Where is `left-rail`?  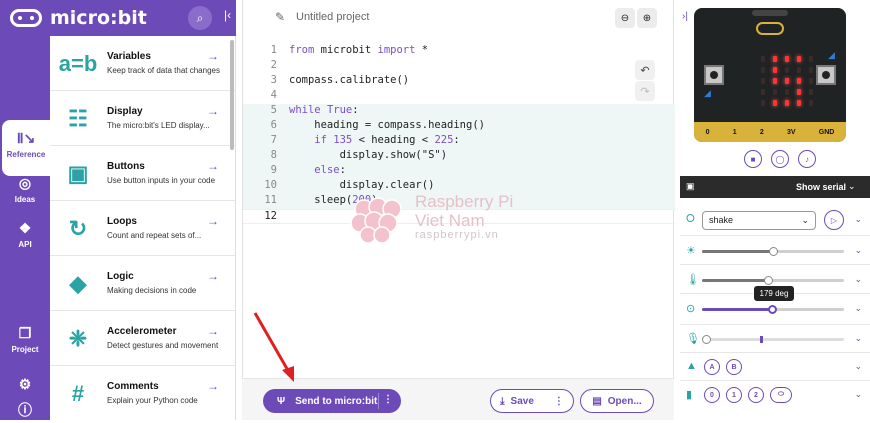
left-rail is located at coordinates (25, 210).